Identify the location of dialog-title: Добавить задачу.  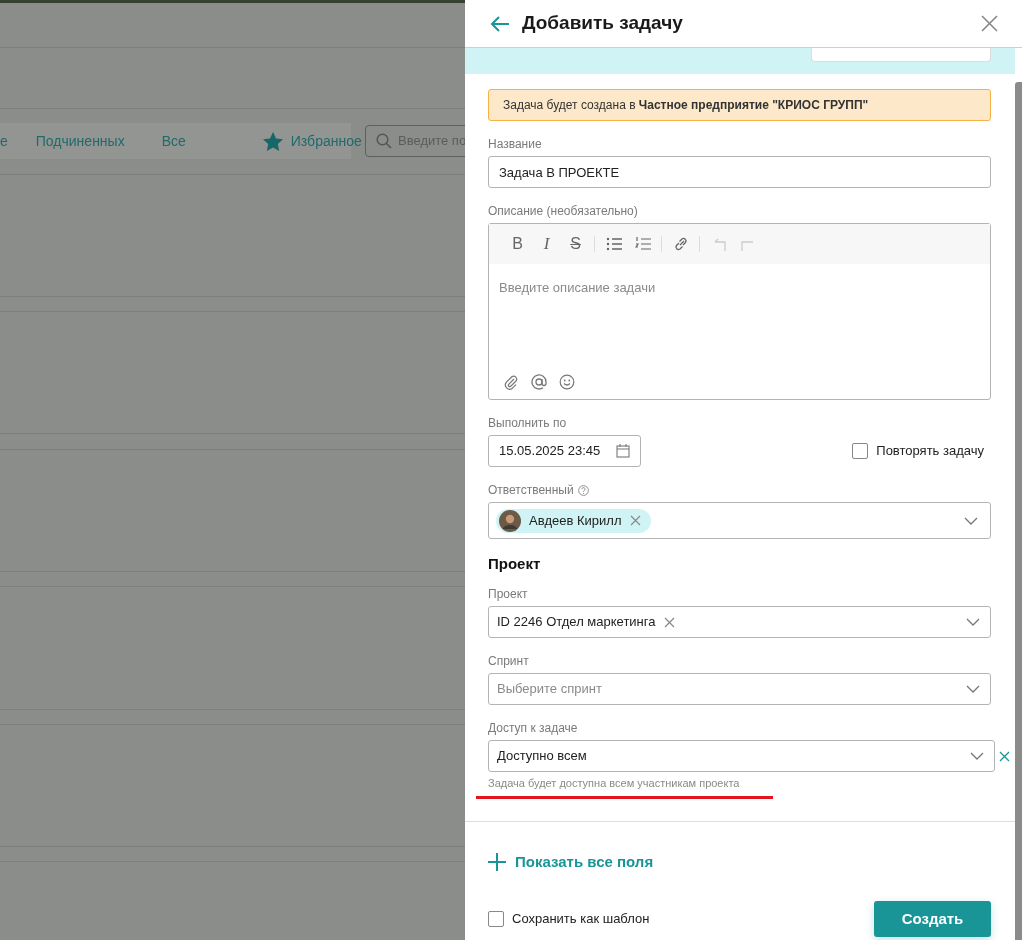
(602, 23).